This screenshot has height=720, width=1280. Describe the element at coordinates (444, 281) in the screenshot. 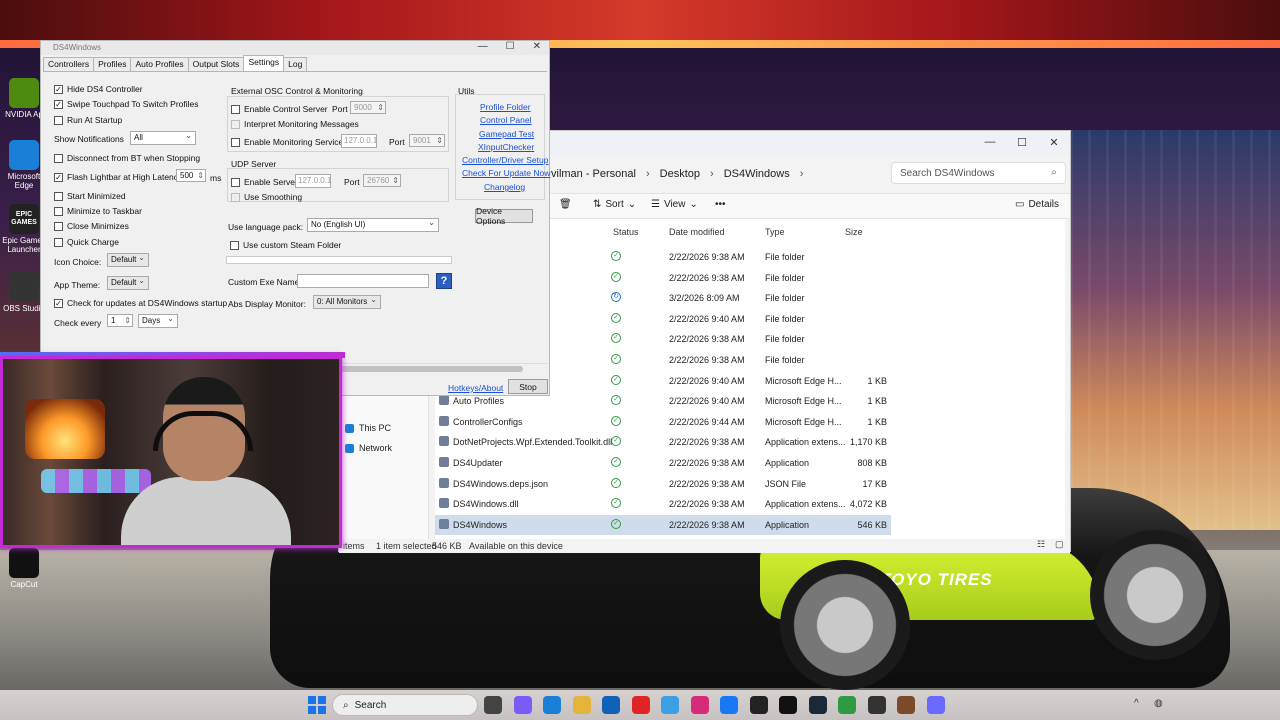

I see `help-icon: ?` at that location.